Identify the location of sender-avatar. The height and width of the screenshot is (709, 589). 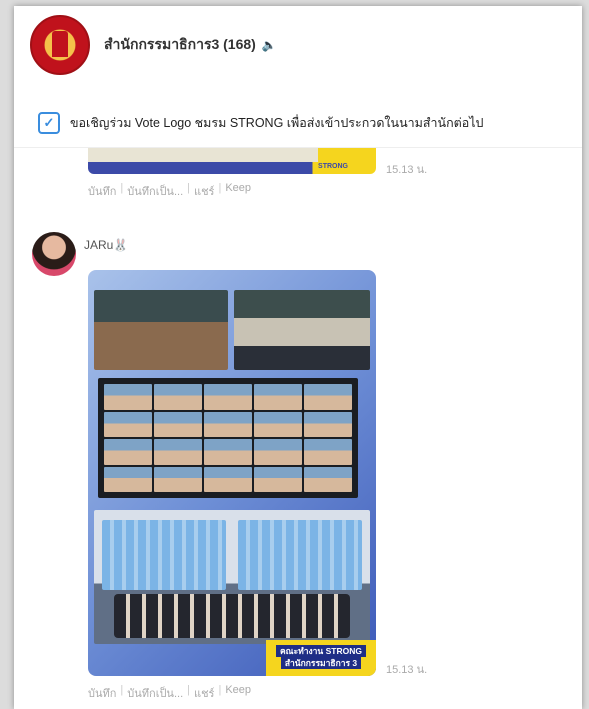
(54, 254).